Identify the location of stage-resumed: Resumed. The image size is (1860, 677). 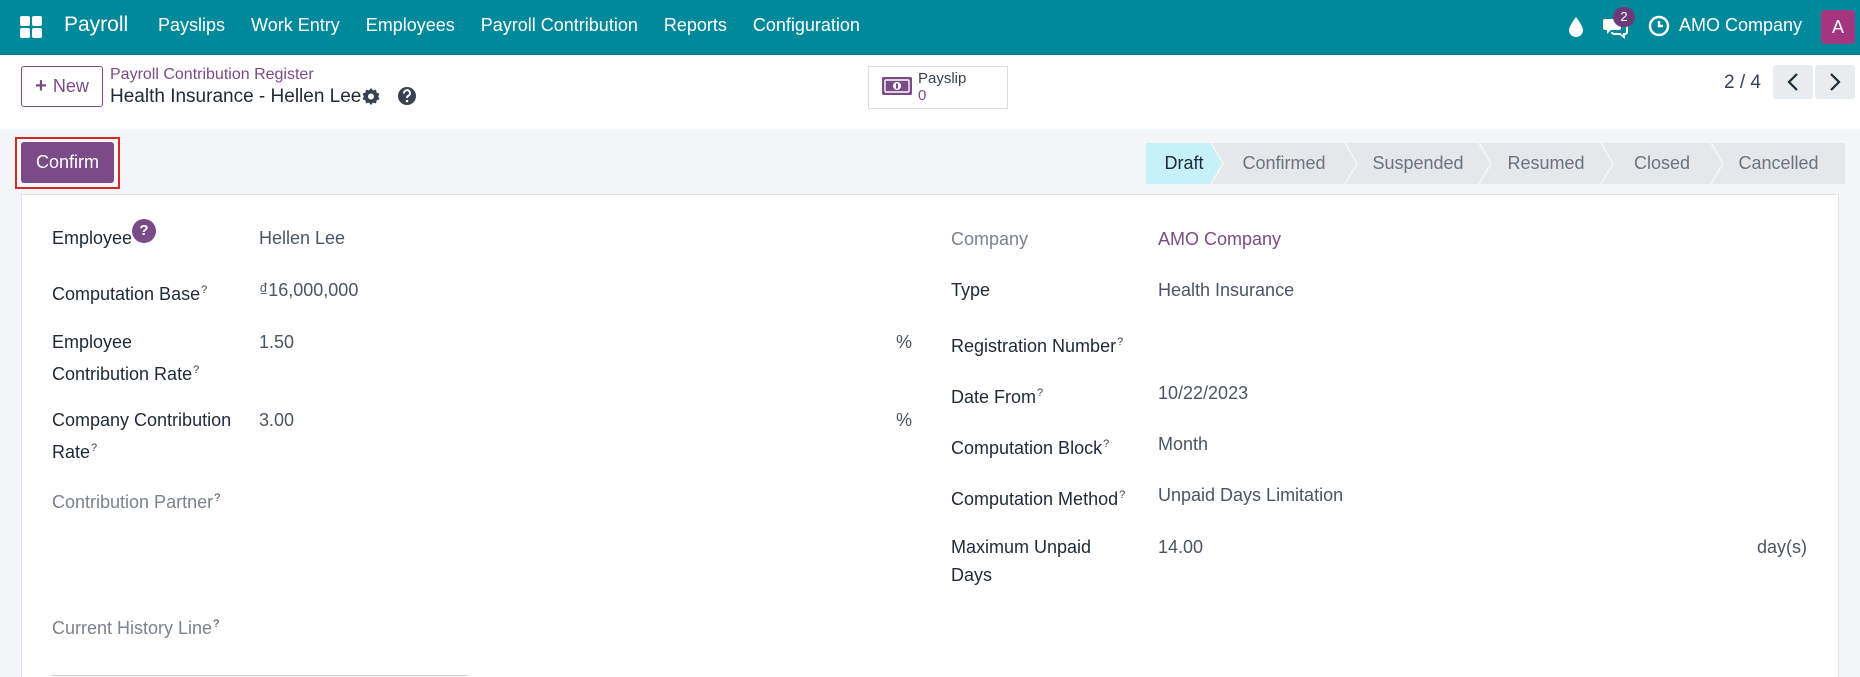
(1546, 163).